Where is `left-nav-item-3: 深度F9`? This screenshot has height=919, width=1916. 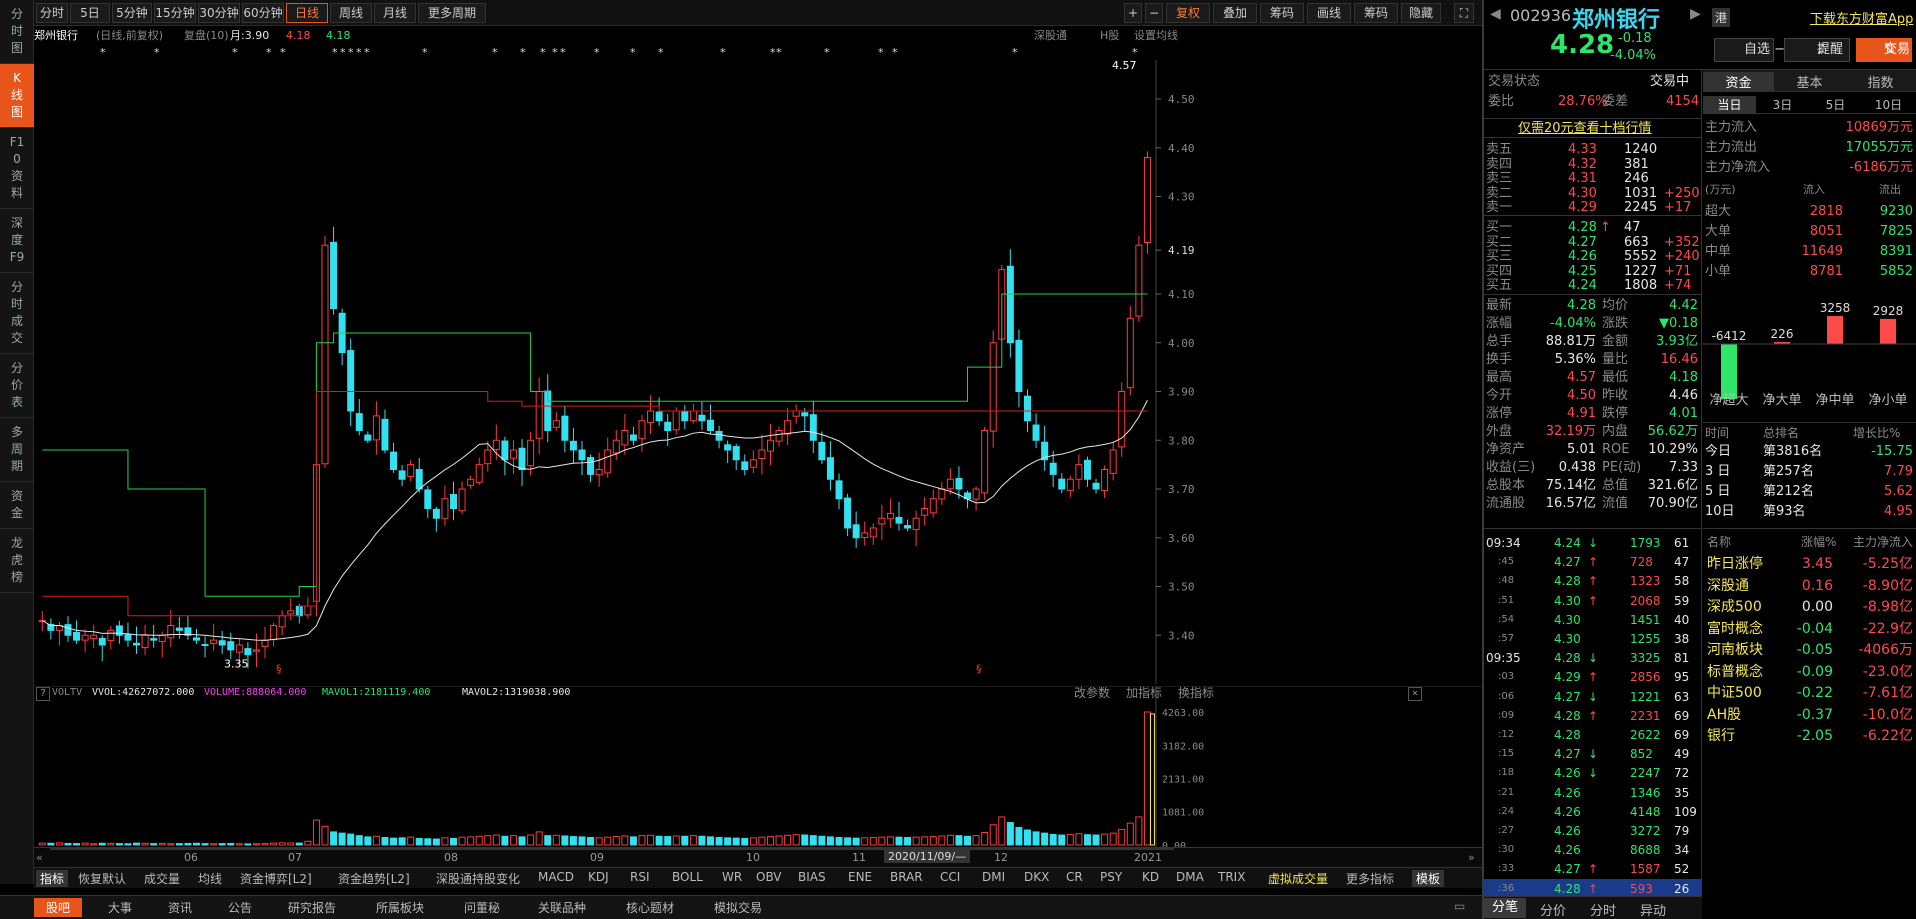 left-nav-item-3: 深度F9 is located at coordinates (17, 241).